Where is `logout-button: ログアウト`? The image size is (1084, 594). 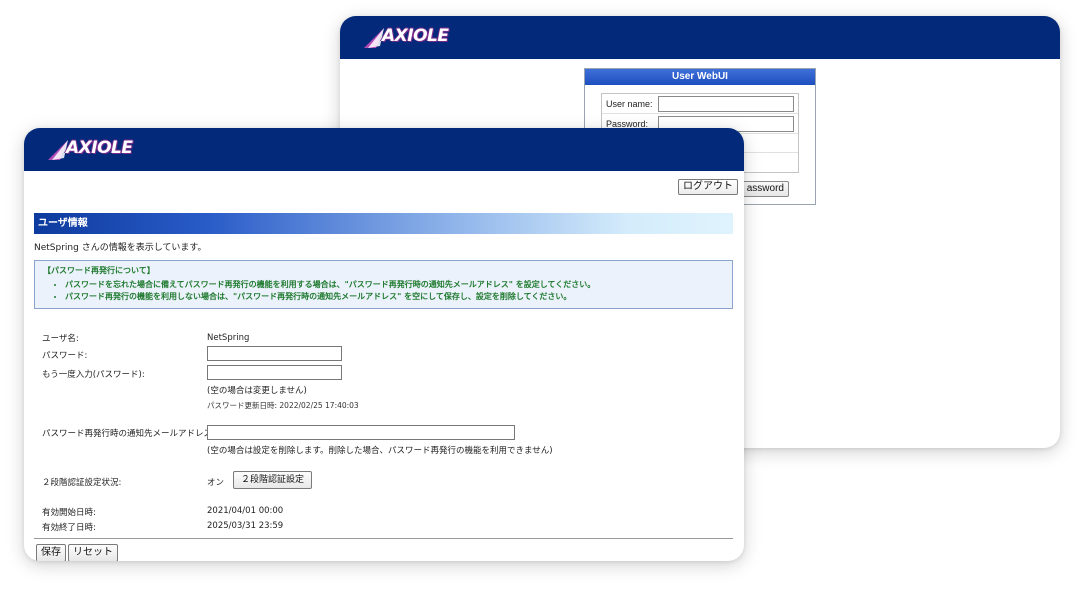 logout-button: ログアウト is located at coordinates (708, 187).